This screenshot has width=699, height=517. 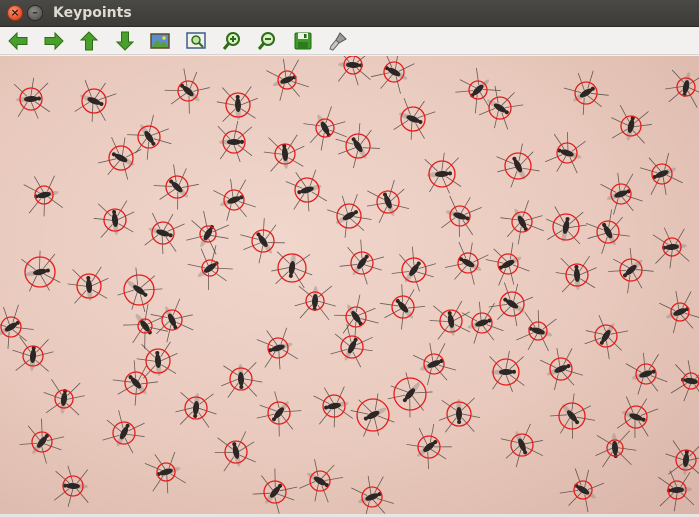 What do you see at coordinates (349, 13) in the screenshot?
I see `title-bar: × – Keypoints` at bounding box center [349, 13].